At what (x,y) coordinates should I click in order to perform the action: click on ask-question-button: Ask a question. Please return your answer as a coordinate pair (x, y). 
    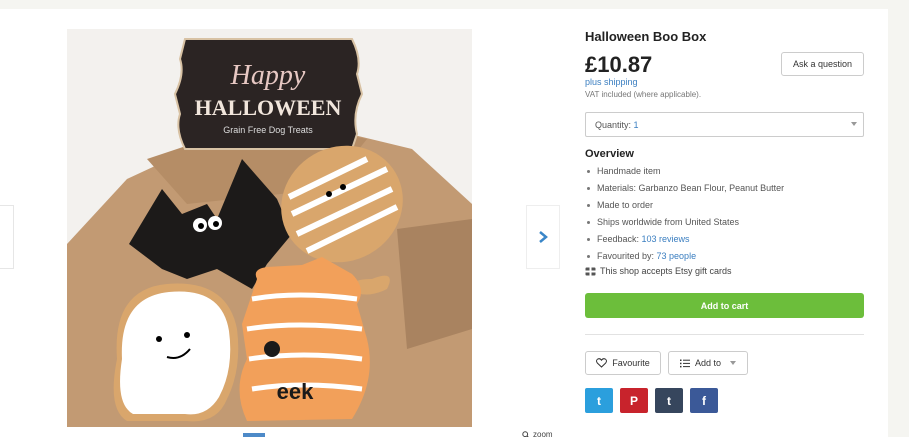
    Looking at the image, I should click on (822, 64).